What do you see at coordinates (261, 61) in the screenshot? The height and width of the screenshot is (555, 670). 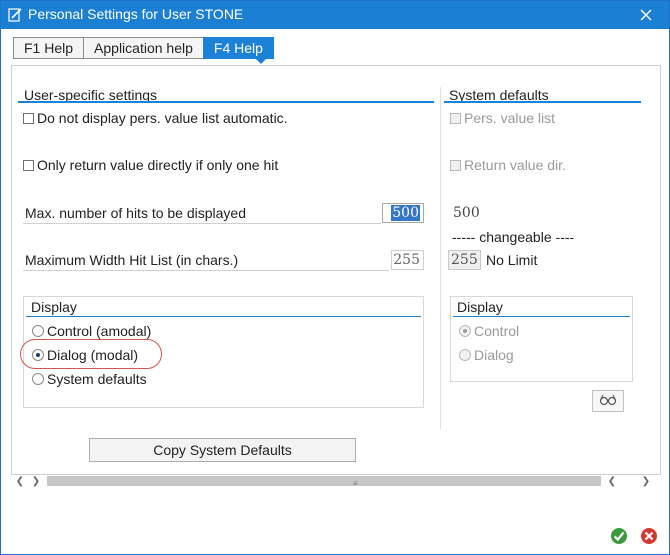 I see `active-tab-pointer` at bounding box center [261, 61].